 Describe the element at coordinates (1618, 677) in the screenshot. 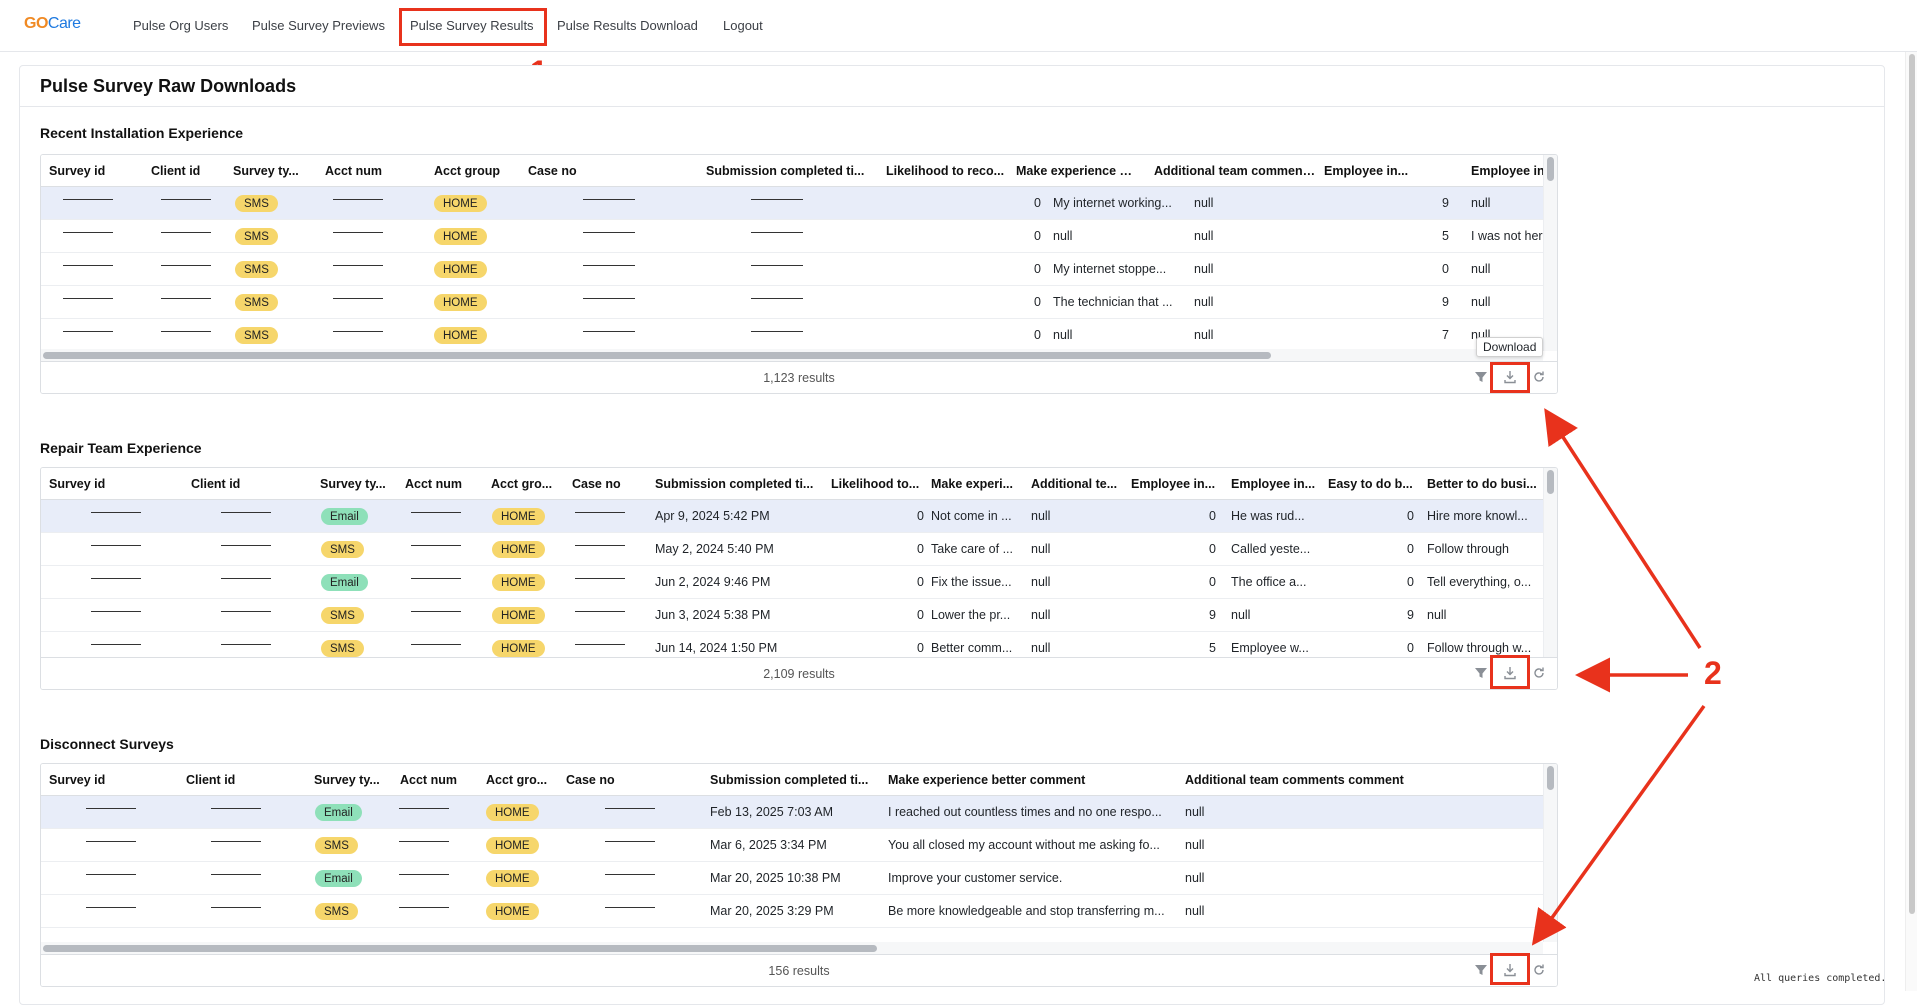

I see `annotation-arrows` at that location.